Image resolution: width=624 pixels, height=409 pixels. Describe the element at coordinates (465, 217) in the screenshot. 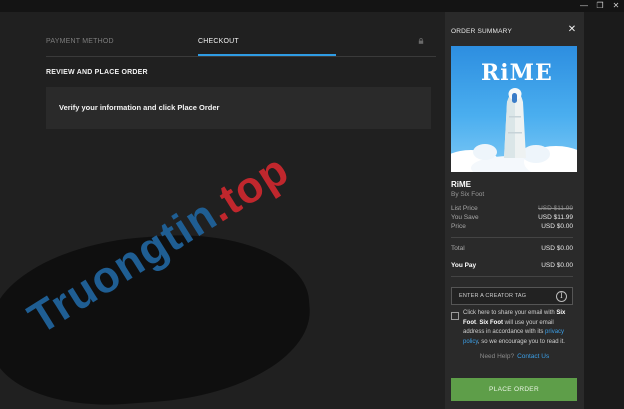

I see `you-save-label: You Save` at that location.